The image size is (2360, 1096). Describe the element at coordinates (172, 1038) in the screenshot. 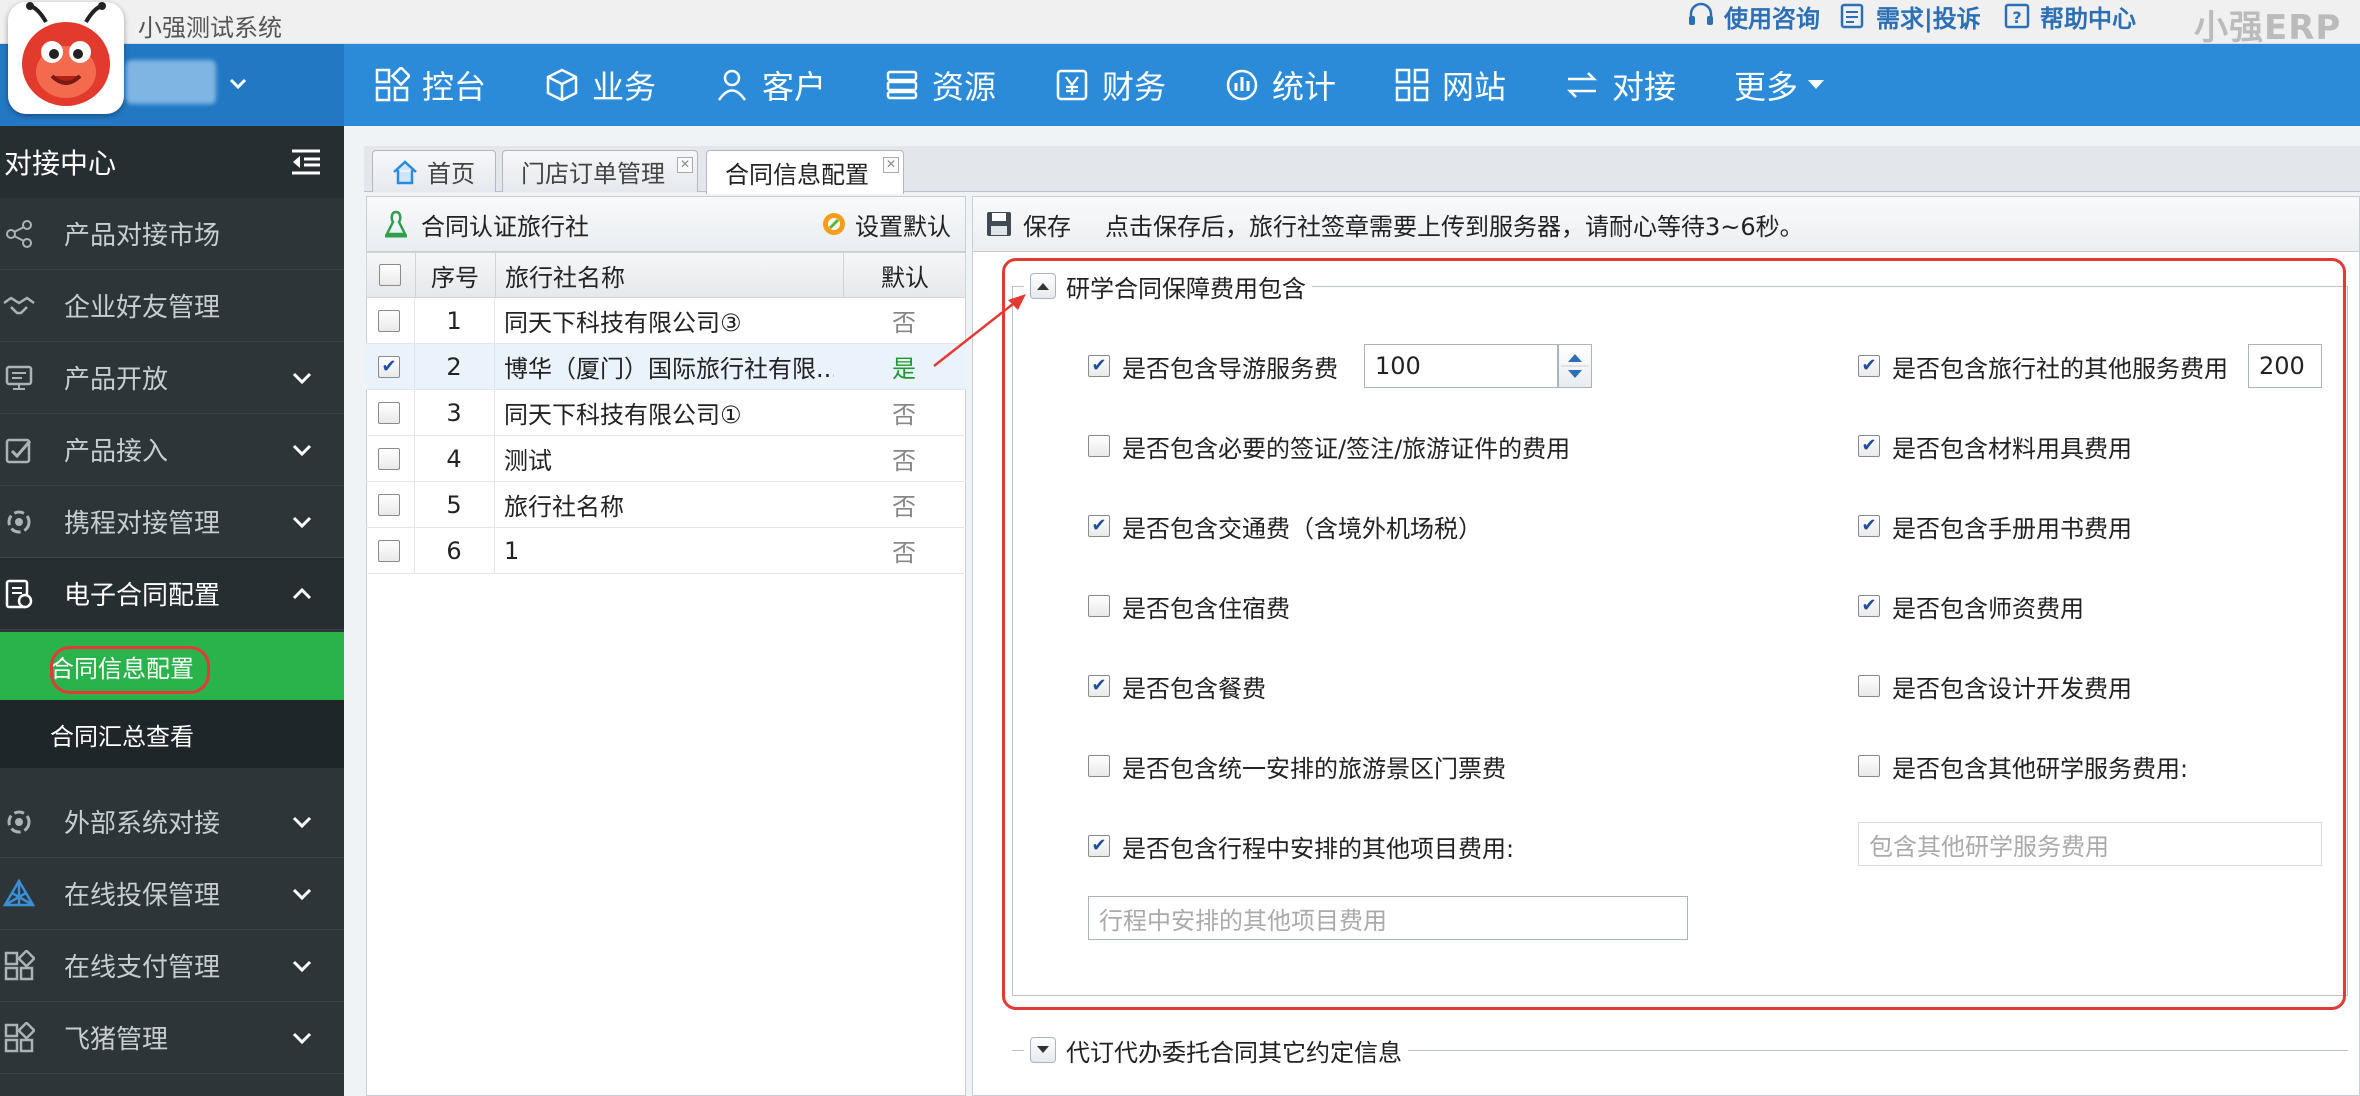

I see `sidebar-item-fliggy: 飞猪管理` at that location.